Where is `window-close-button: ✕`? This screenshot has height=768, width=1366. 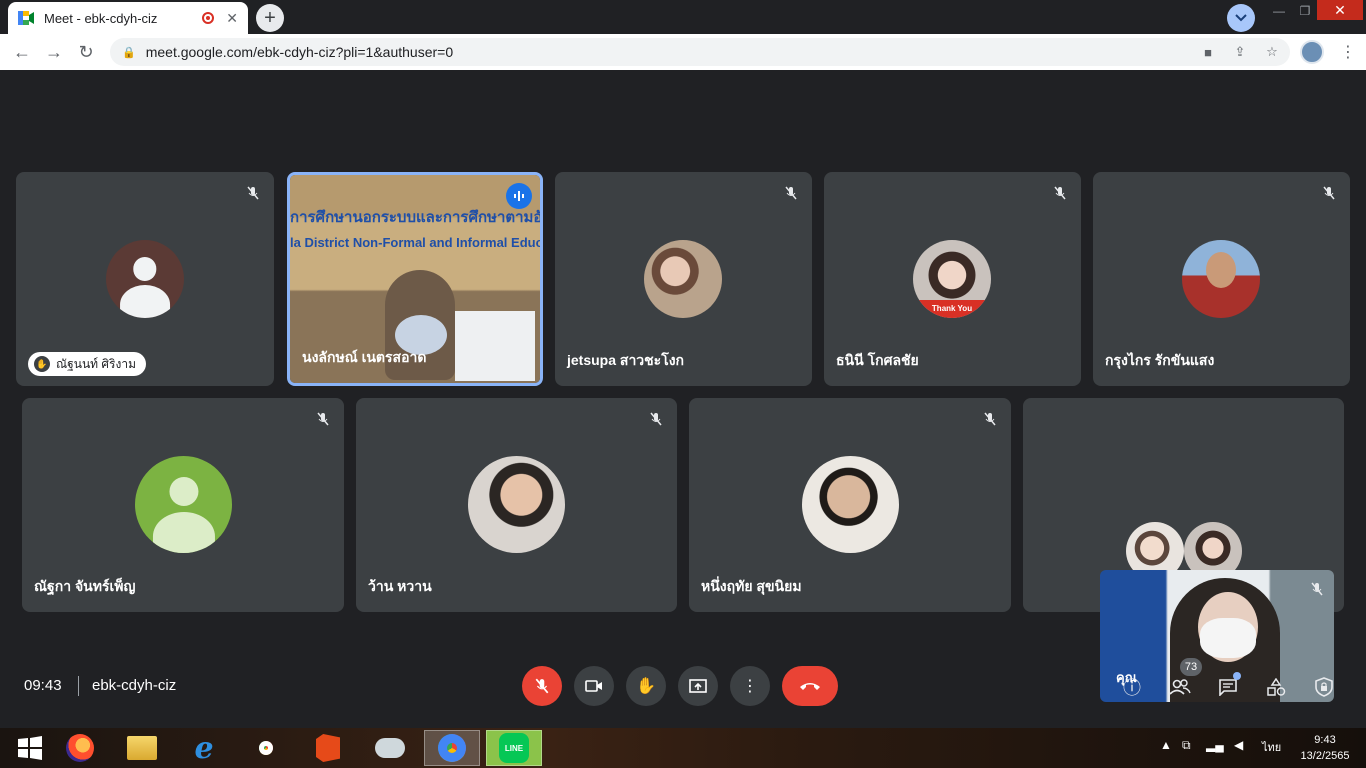 window-close-button: ✕ is located at coordinates (1340, 10).